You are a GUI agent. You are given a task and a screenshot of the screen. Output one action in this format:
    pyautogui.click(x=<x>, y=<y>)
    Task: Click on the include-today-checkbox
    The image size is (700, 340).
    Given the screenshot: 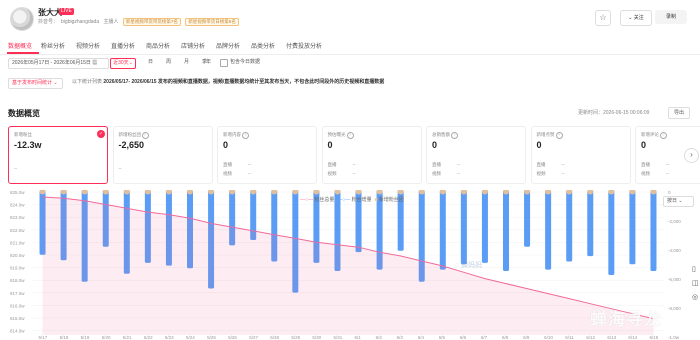 What is the action you would take?
    pyautogui.click(x=224, y=63)
    